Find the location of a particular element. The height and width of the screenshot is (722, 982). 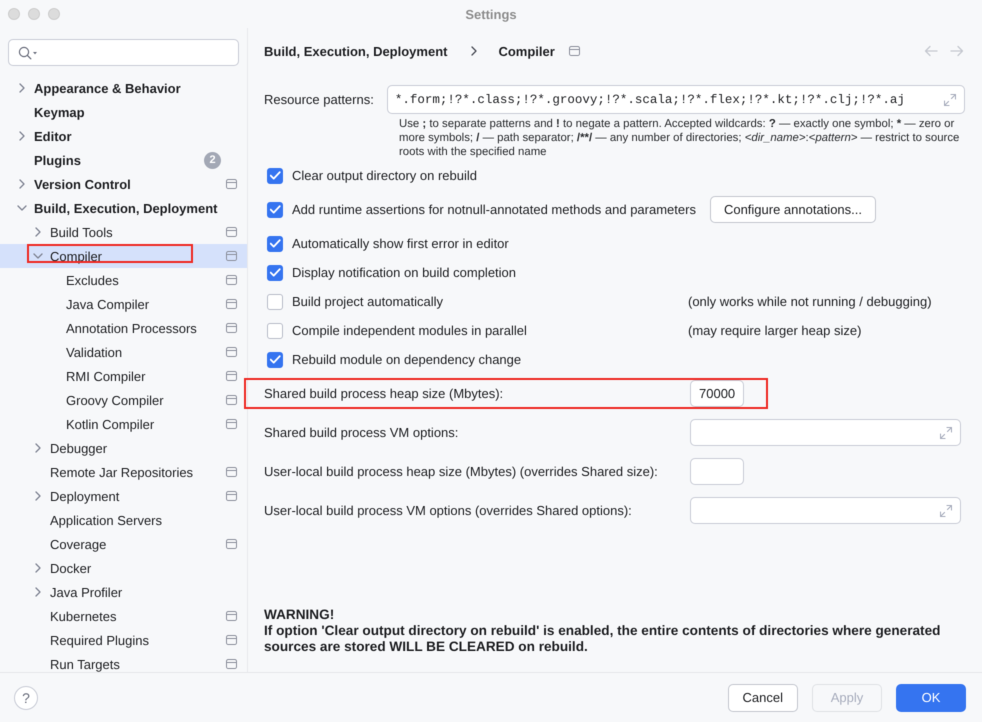

checkbox-label: Automatically show first error in editor is located at coordinates (400, 243).